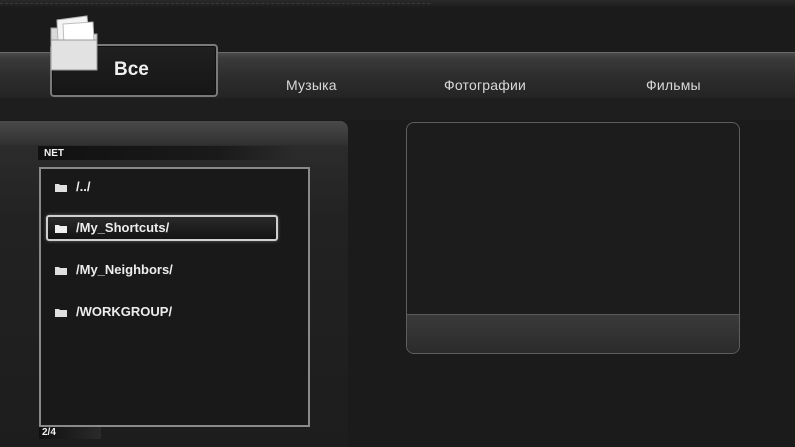 Image resolution: width=795 pixels, height=447 pixels. I want to click on list-item: /../, so click(162, 187).